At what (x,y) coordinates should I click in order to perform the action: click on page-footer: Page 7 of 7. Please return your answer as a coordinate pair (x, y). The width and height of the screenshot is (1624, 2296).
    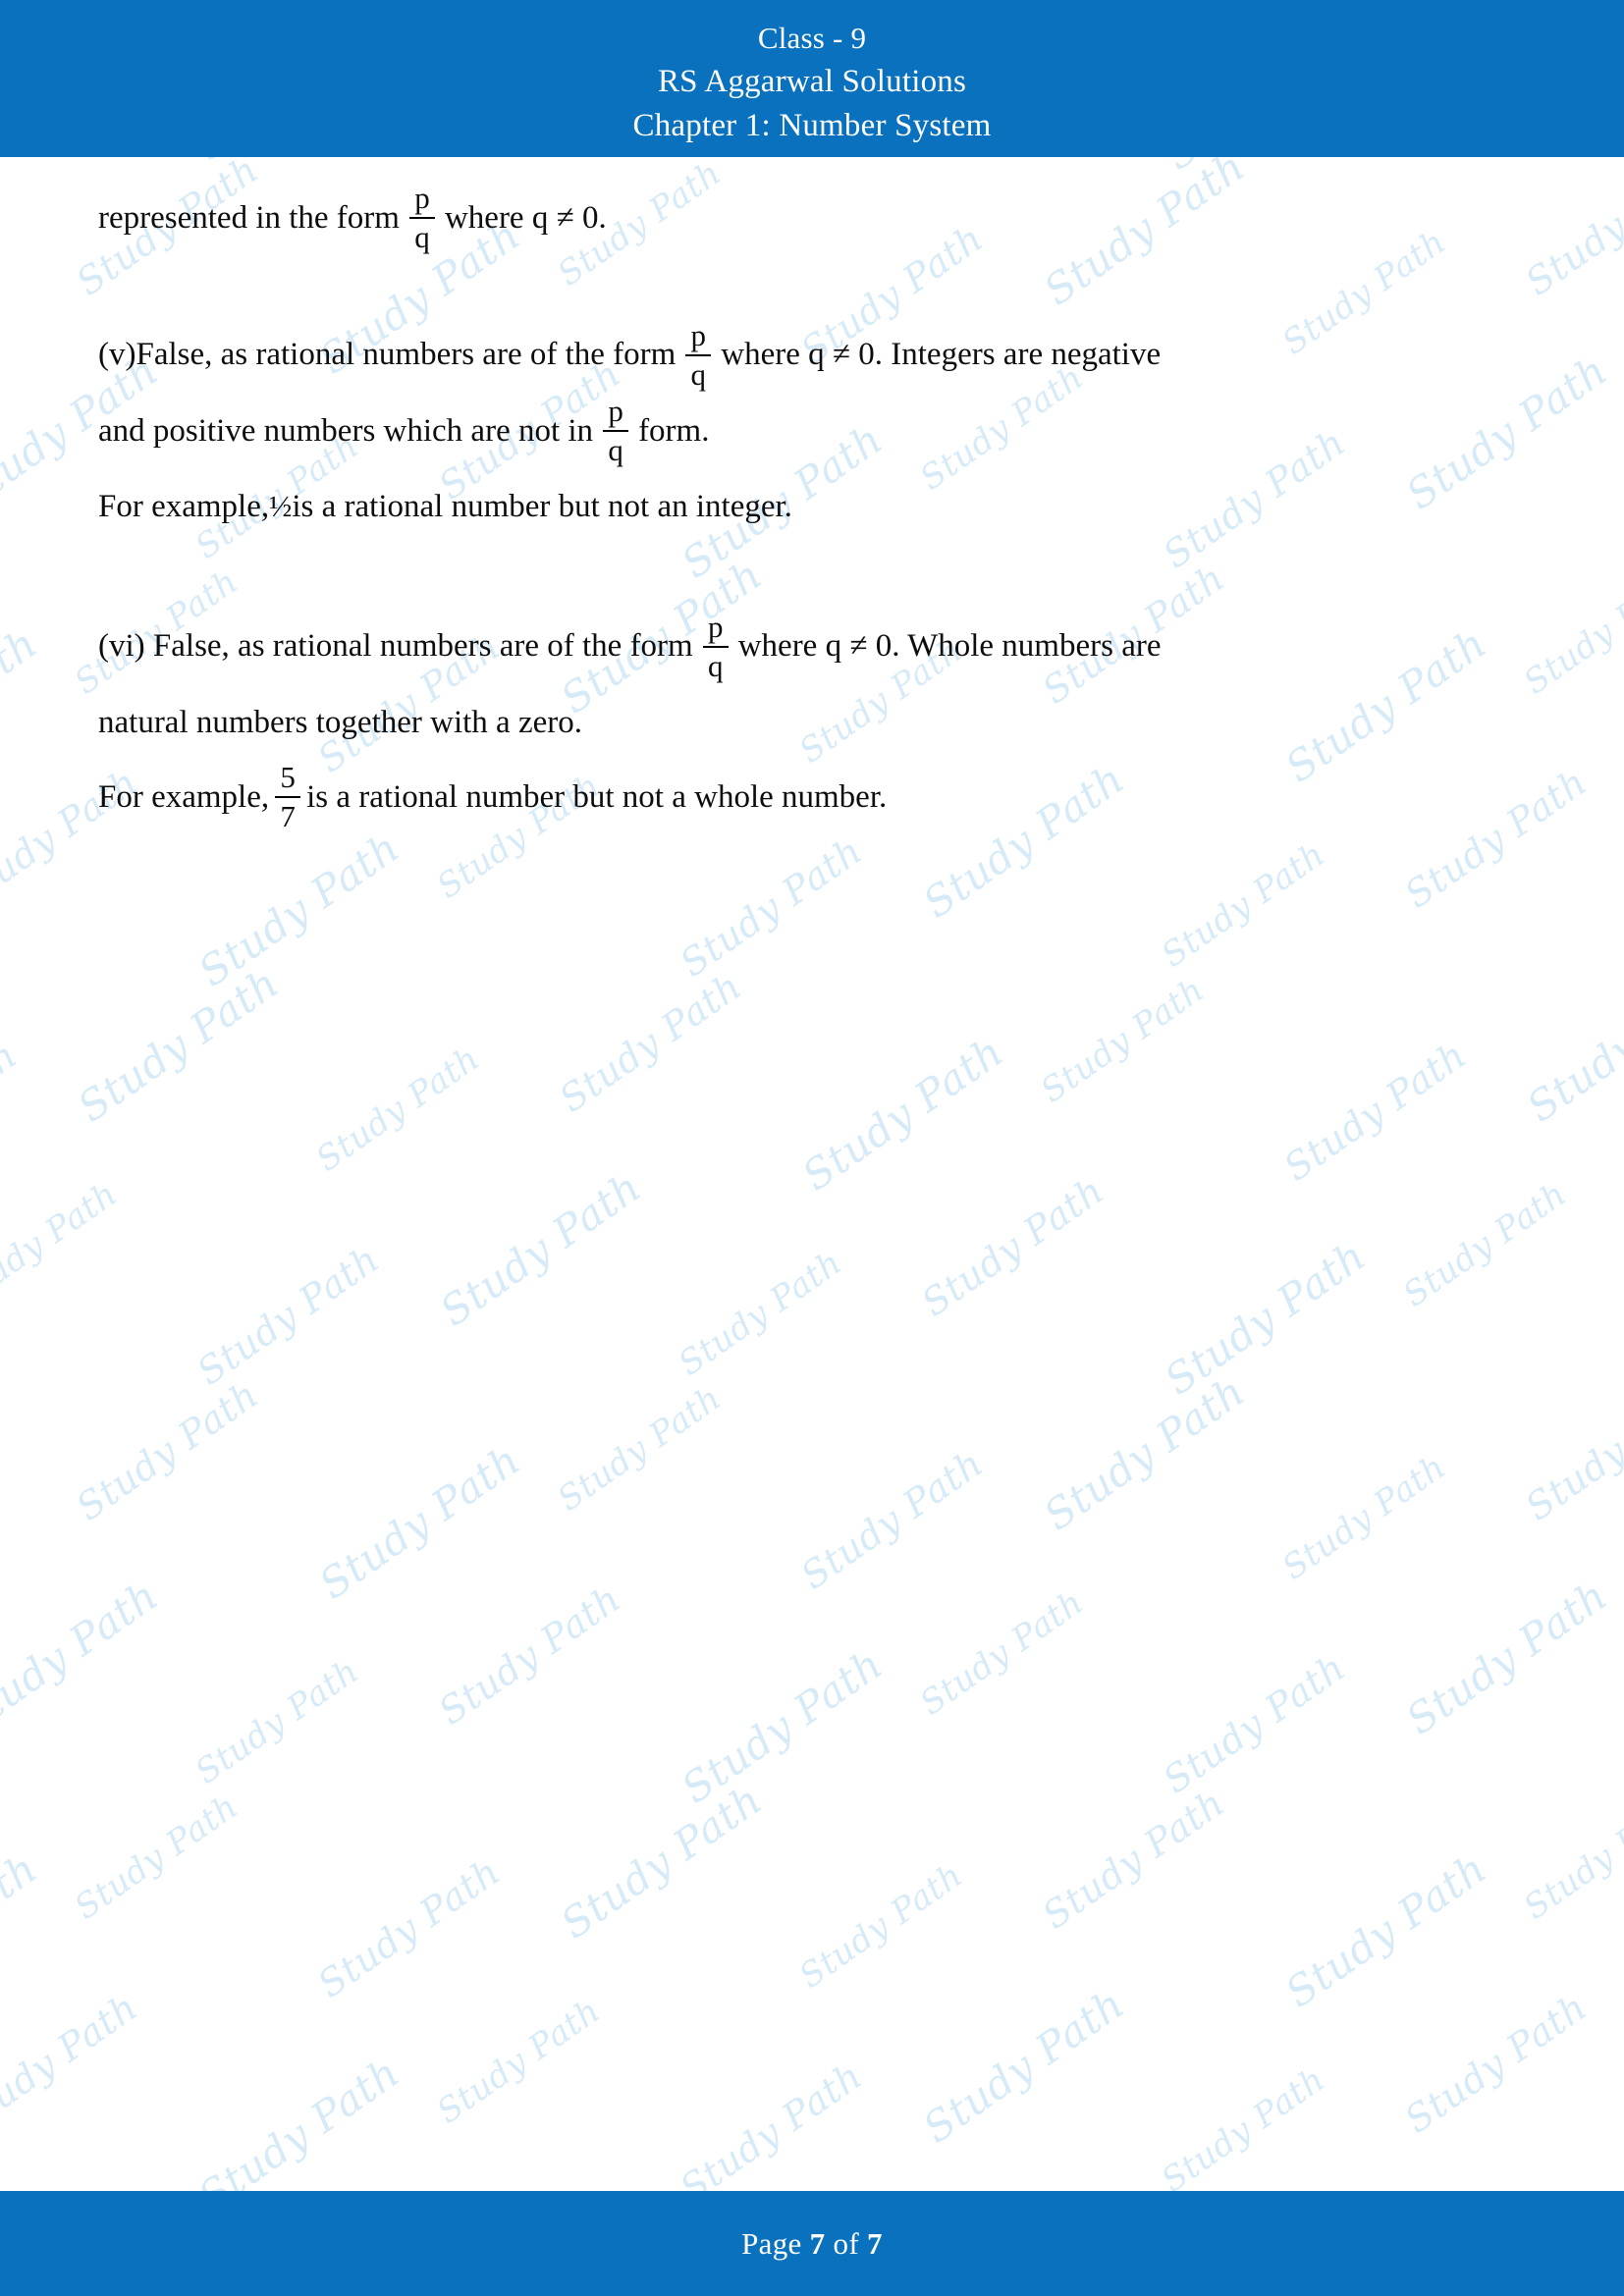
    Looking at the image, I should click on (812, 2243).